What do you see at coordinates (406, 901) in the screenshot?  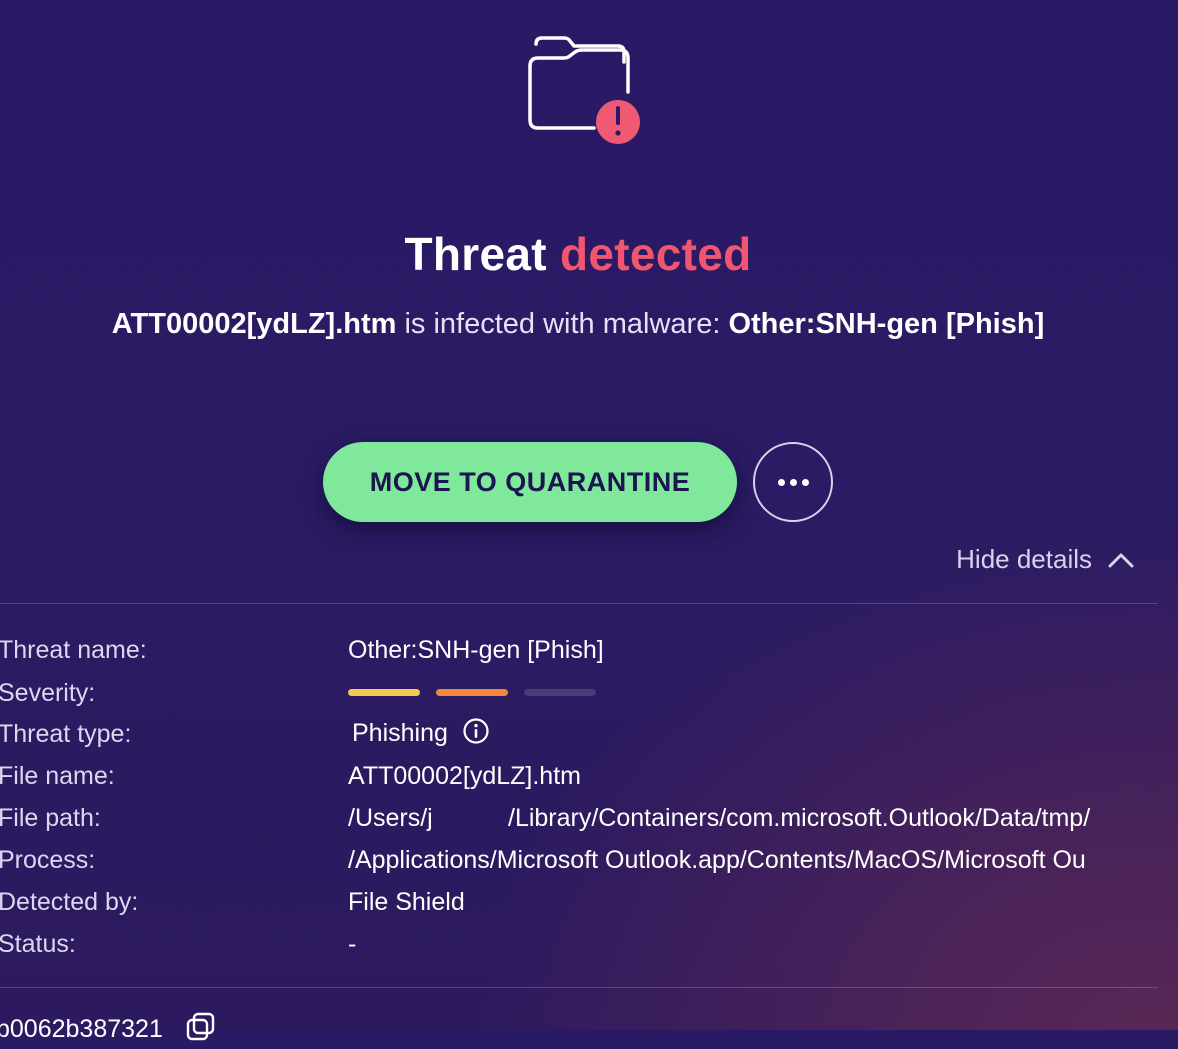 I see `detected-by-value: File Shield` at bounding box center [406, 901].